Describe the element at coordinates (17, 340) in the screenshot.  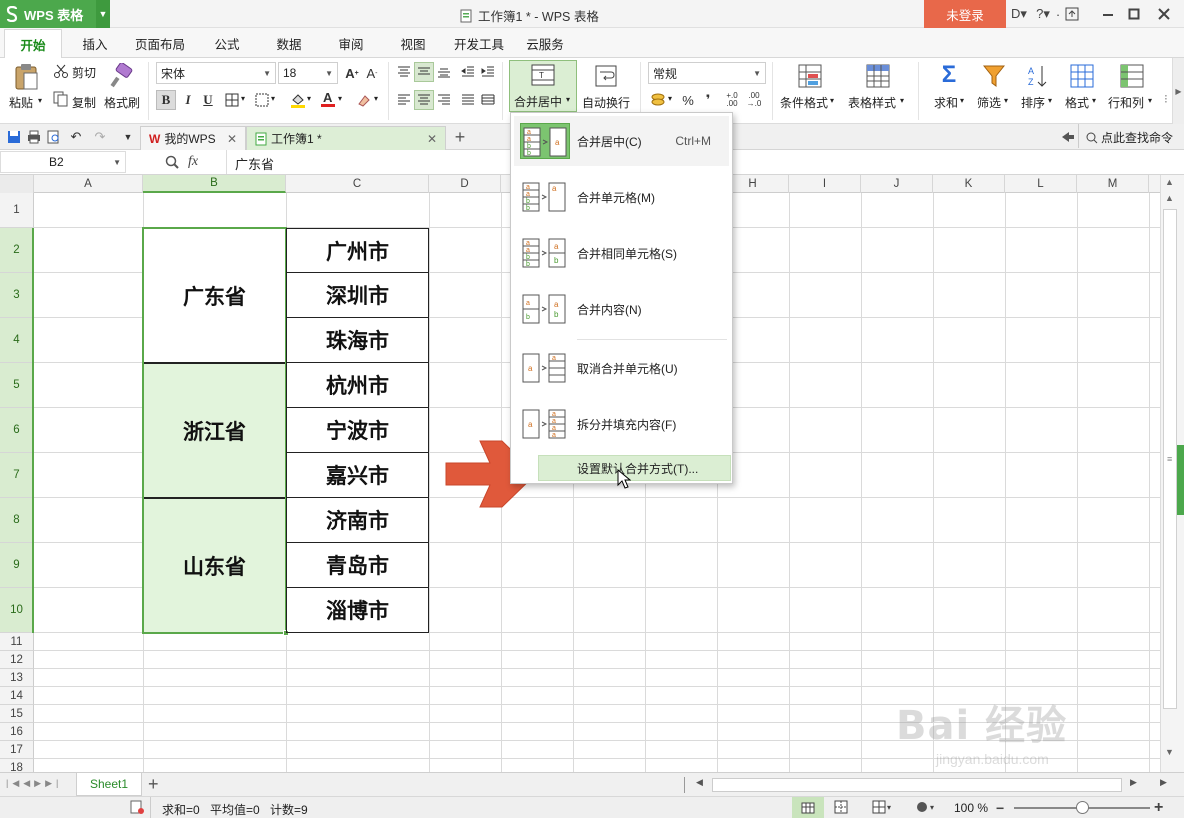
I see `row-header-4: 4` at that location.